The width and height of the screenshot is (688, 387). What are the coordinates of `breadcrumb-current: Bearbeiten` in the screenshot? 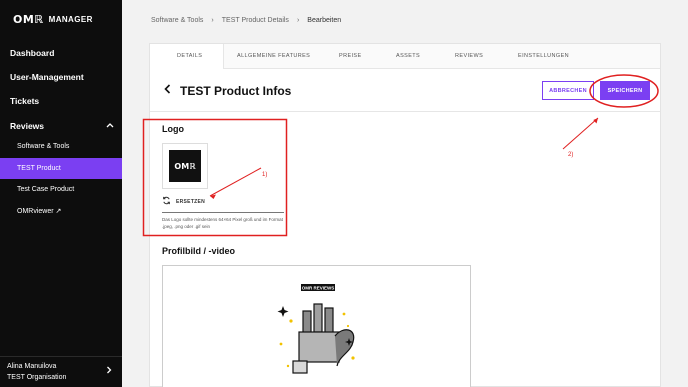 It's located at (324, 20).